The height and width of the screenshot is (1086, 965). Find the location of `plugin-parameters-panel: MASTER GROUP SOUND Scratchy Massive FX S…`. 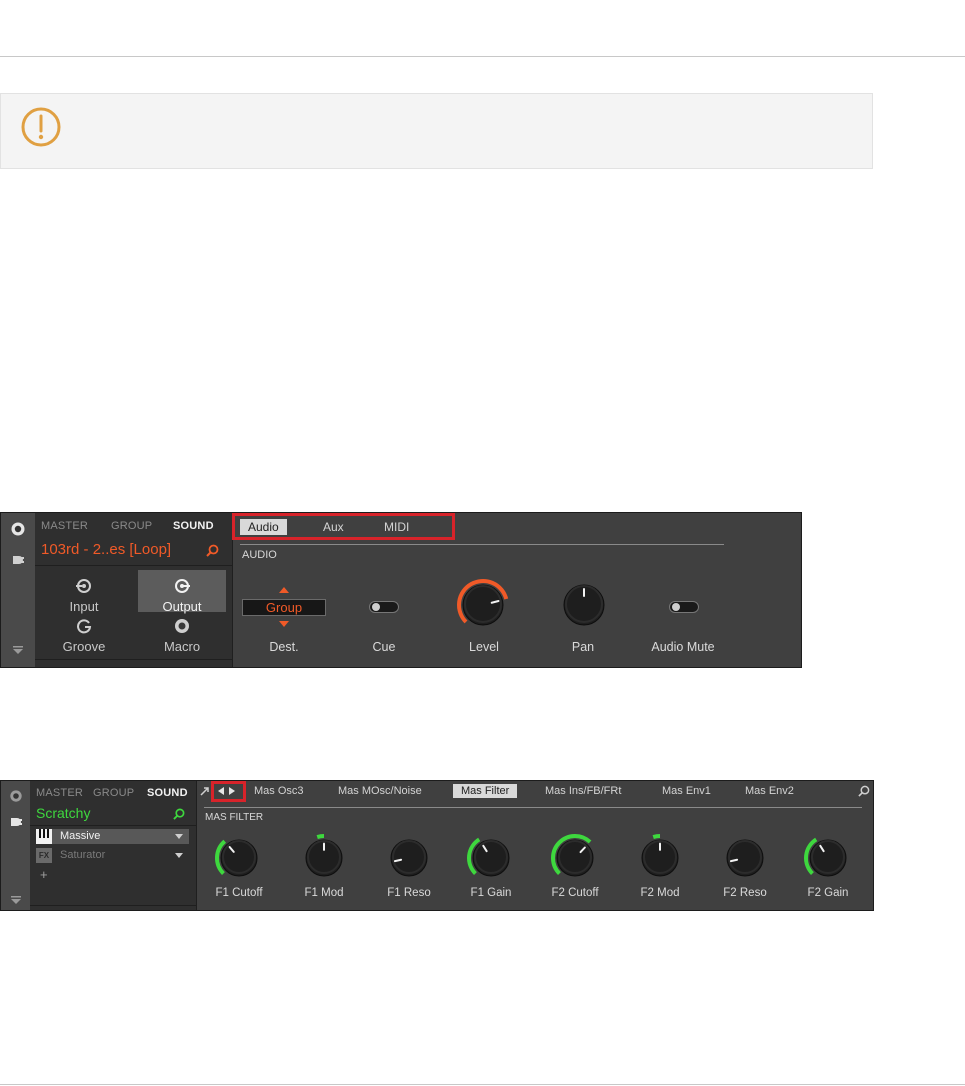

plugin-parameters-panel: MASTER GROUP SOUND Scratchy Massive FX S… is located at coordinates (437, 845).